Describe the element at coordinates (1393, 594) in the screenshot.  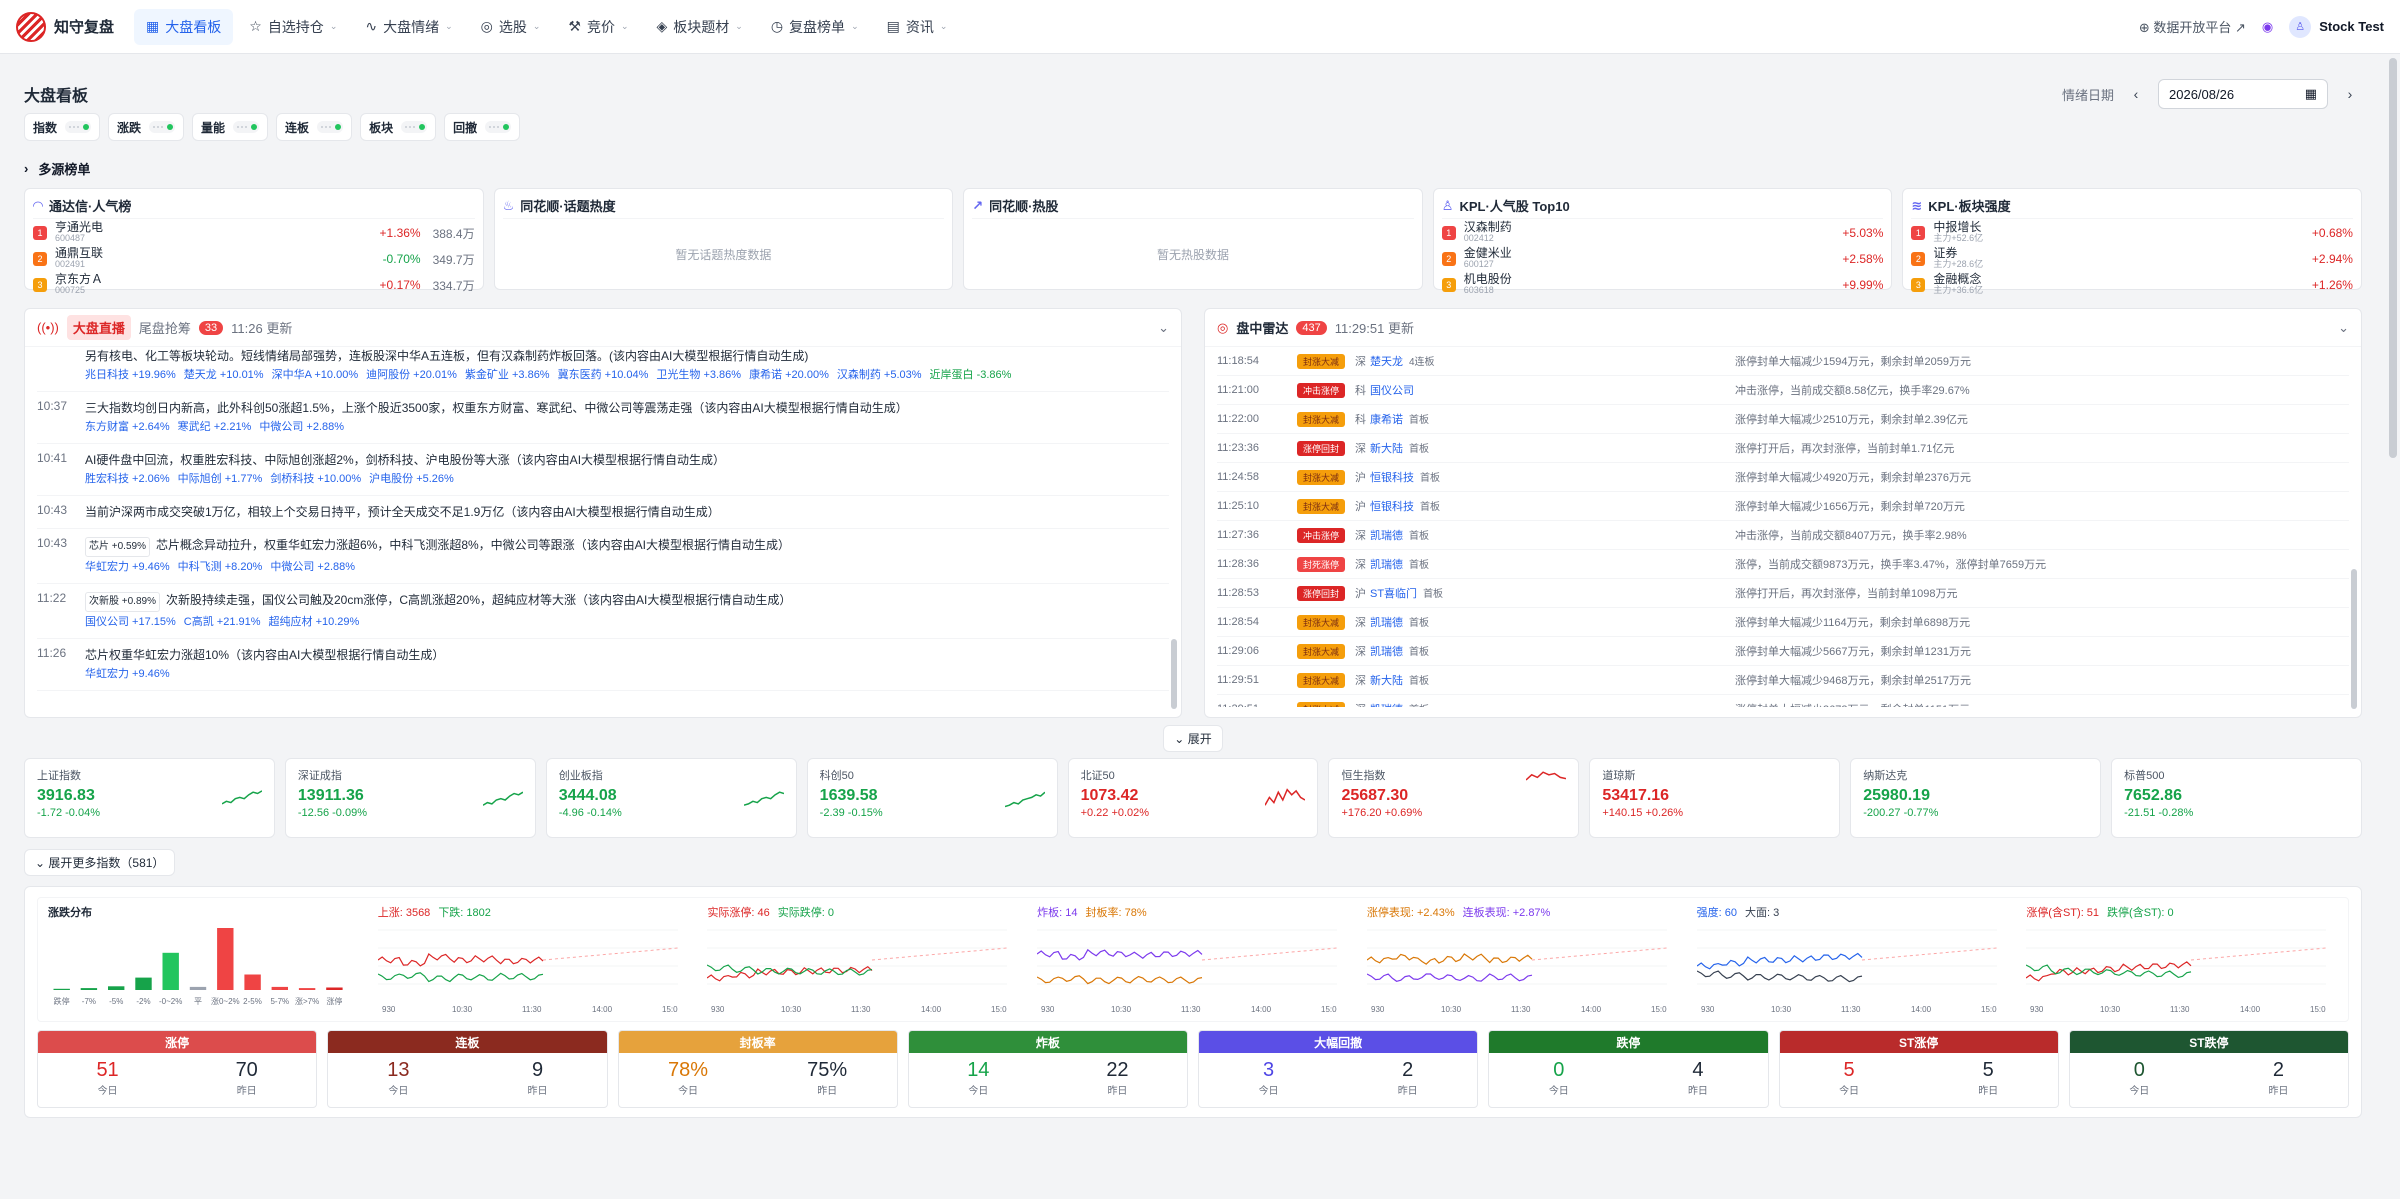
I see `stock-link: ST喜临门` at that location.